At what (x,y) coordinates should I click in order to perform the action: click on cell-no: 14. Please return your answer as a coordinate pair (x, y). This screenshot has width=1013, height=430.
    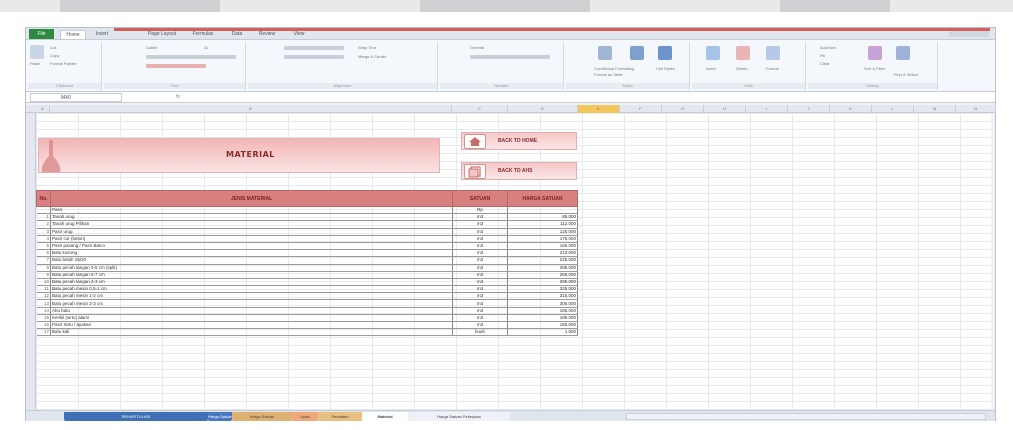
    Looking at the image, I should click on (43, 311).